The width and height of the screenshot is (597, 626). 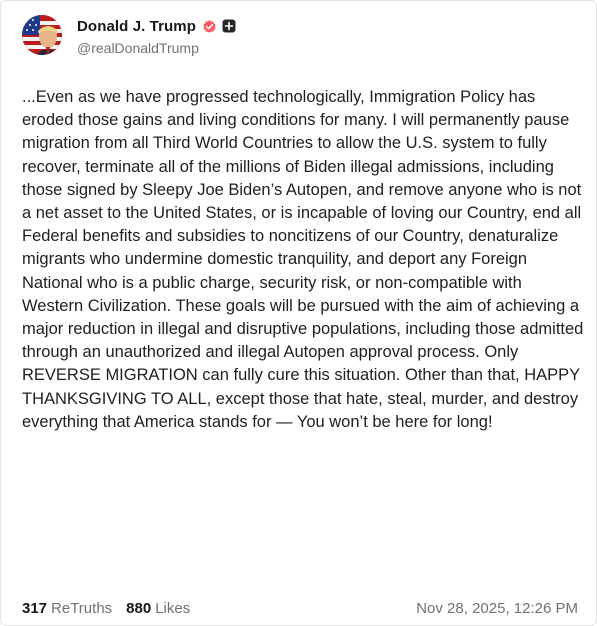 What do you see at coordinates (136, 26) in the screenshot?
I see `author-display-name: Donald J. Trump` at bounding box center [136, 26].